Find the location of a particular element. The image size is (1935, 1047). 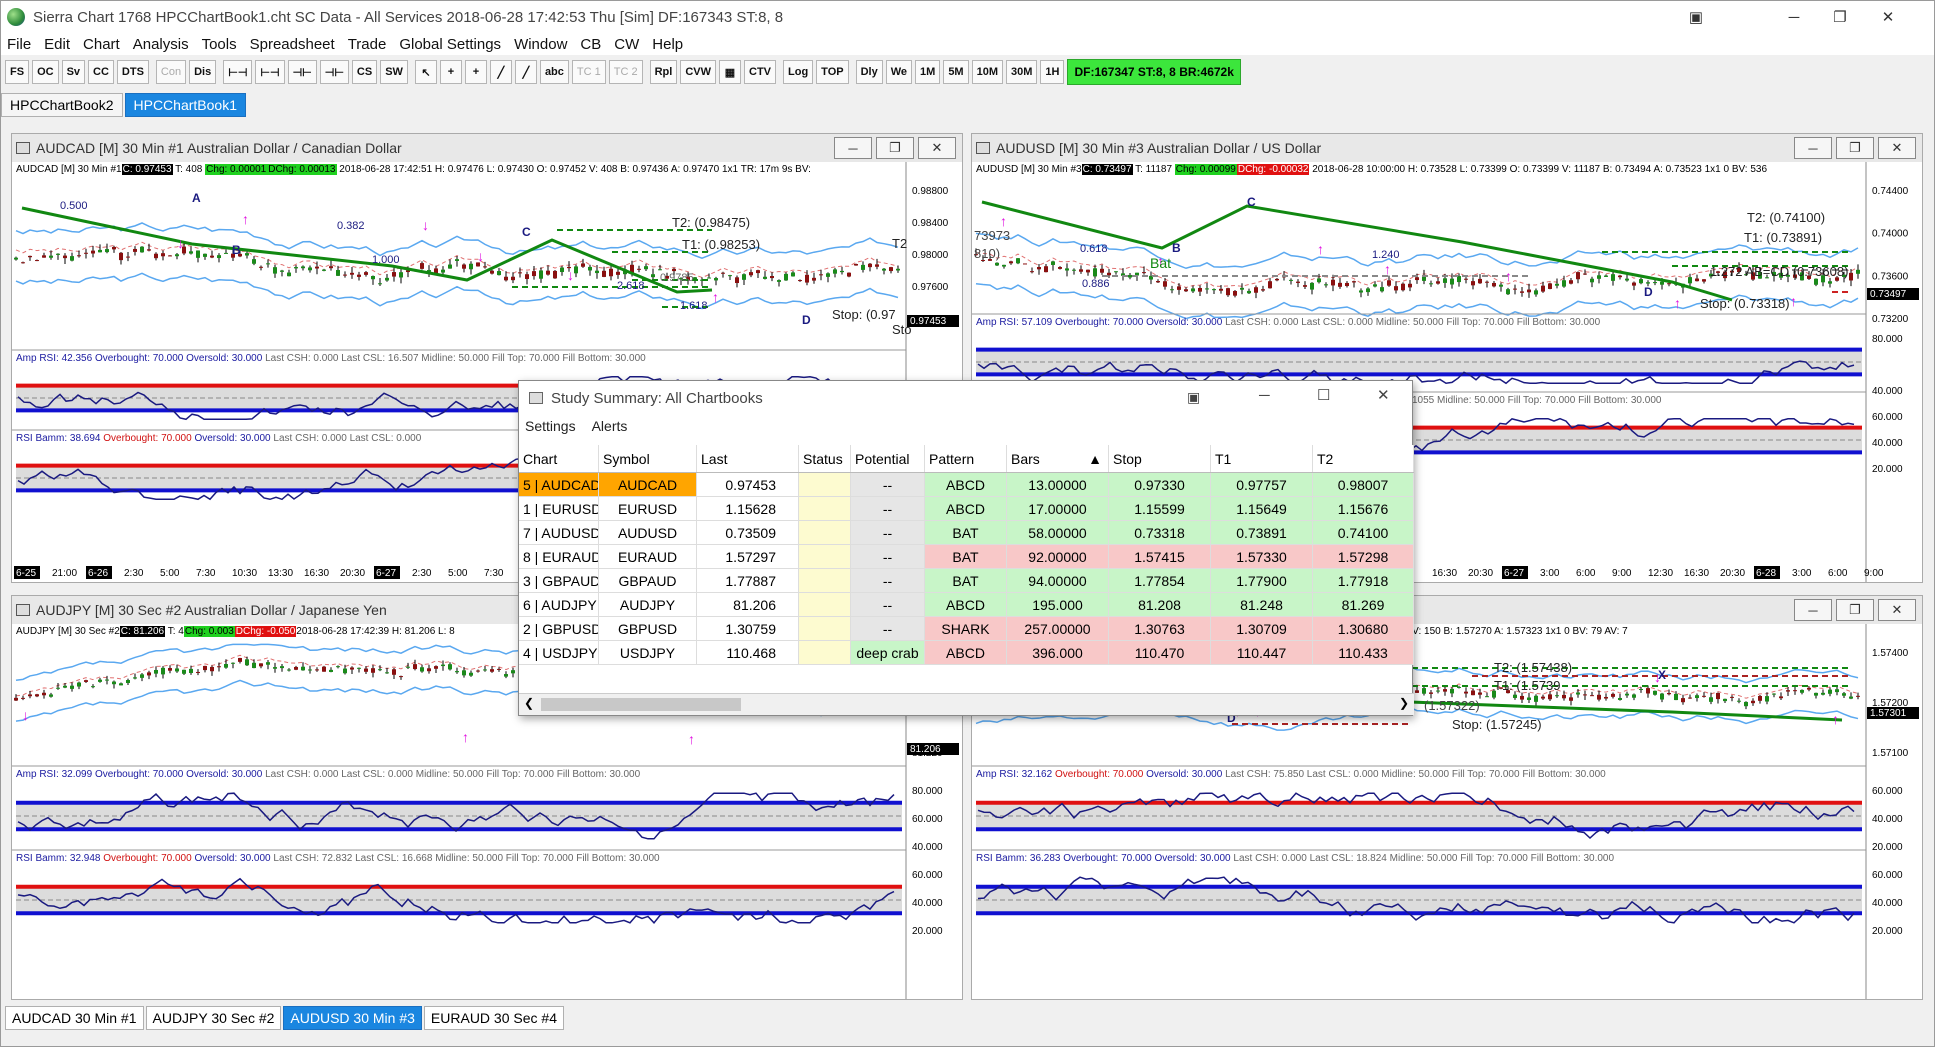

toolbar-5m-button: 5M is located at coordinates (956, 72).